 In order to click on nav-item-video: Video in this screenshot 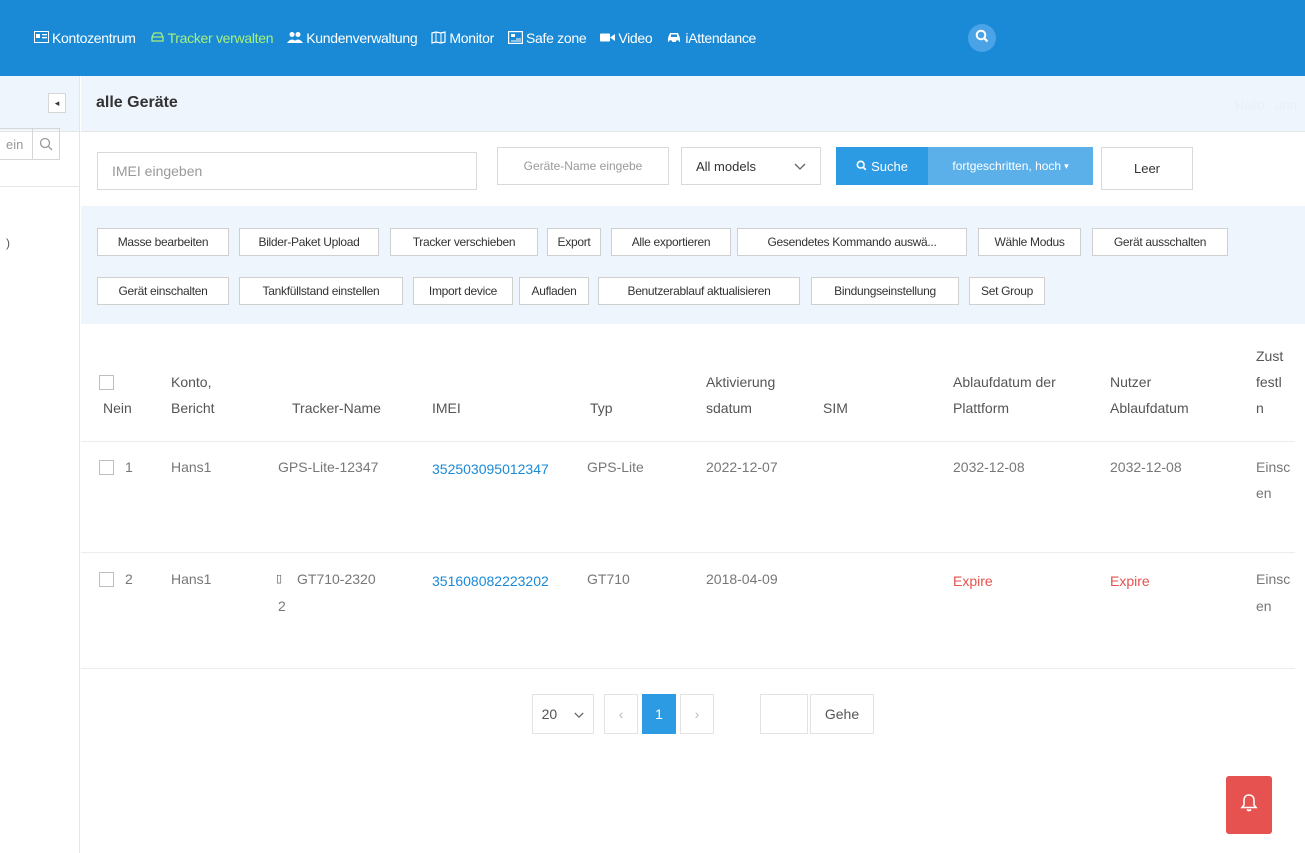, I will do `click(626, 38)`.